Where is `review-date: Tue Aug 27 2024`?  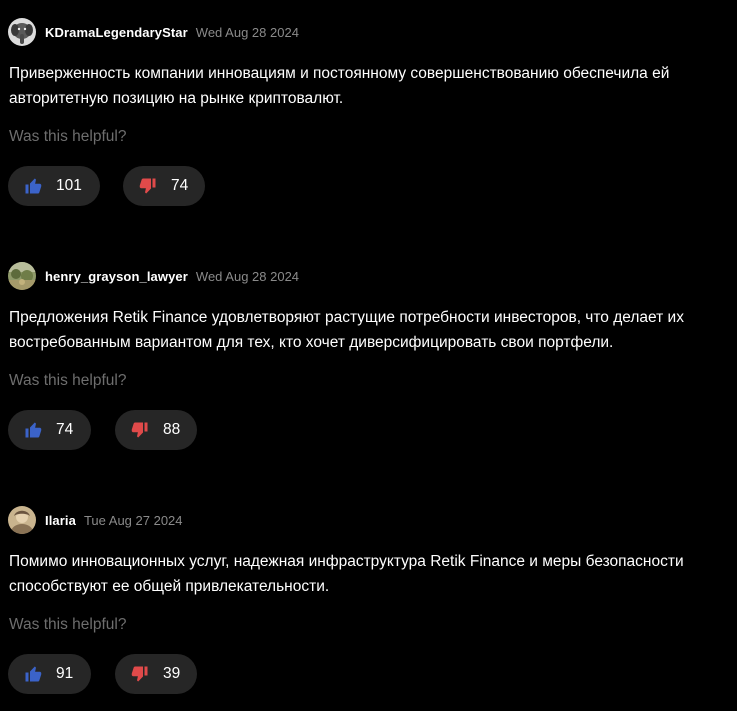 review-date: Tue Aug 27 2024 is located at coordinates (133, 520).